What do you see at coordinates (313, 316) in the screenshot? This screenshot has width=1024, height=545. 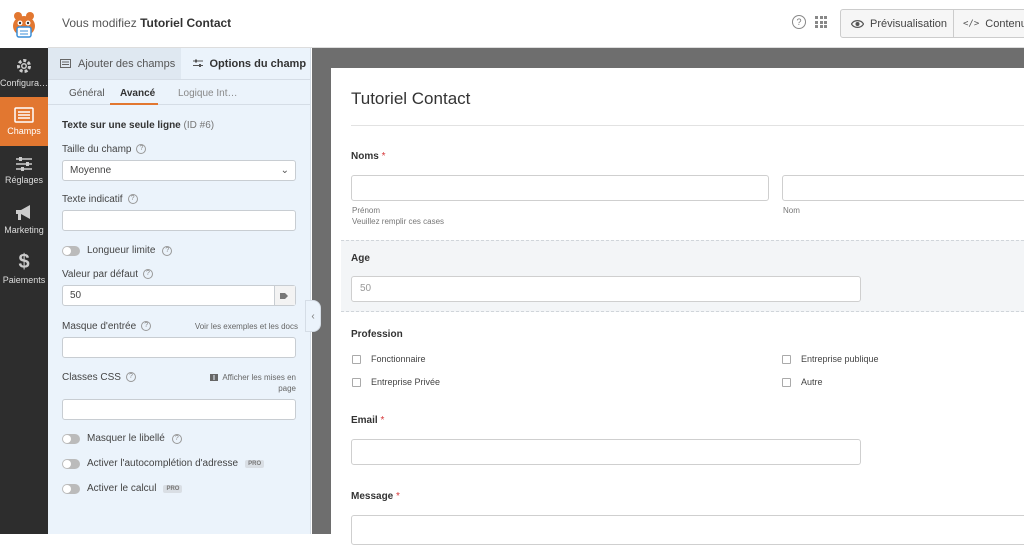 I see `collapse-panel-button: ‹` at bounding box center [313, 316].